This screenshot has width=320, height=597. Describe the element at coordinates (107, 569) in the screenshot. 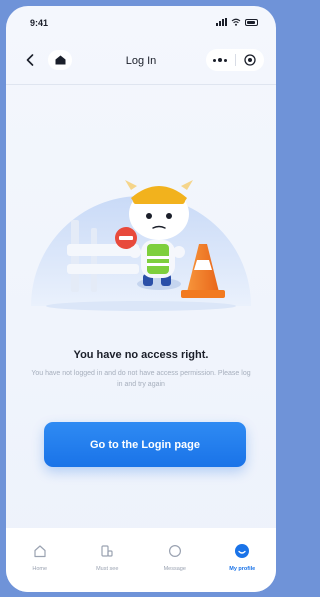

I see `tab-must-see-label: Must see` at that location.